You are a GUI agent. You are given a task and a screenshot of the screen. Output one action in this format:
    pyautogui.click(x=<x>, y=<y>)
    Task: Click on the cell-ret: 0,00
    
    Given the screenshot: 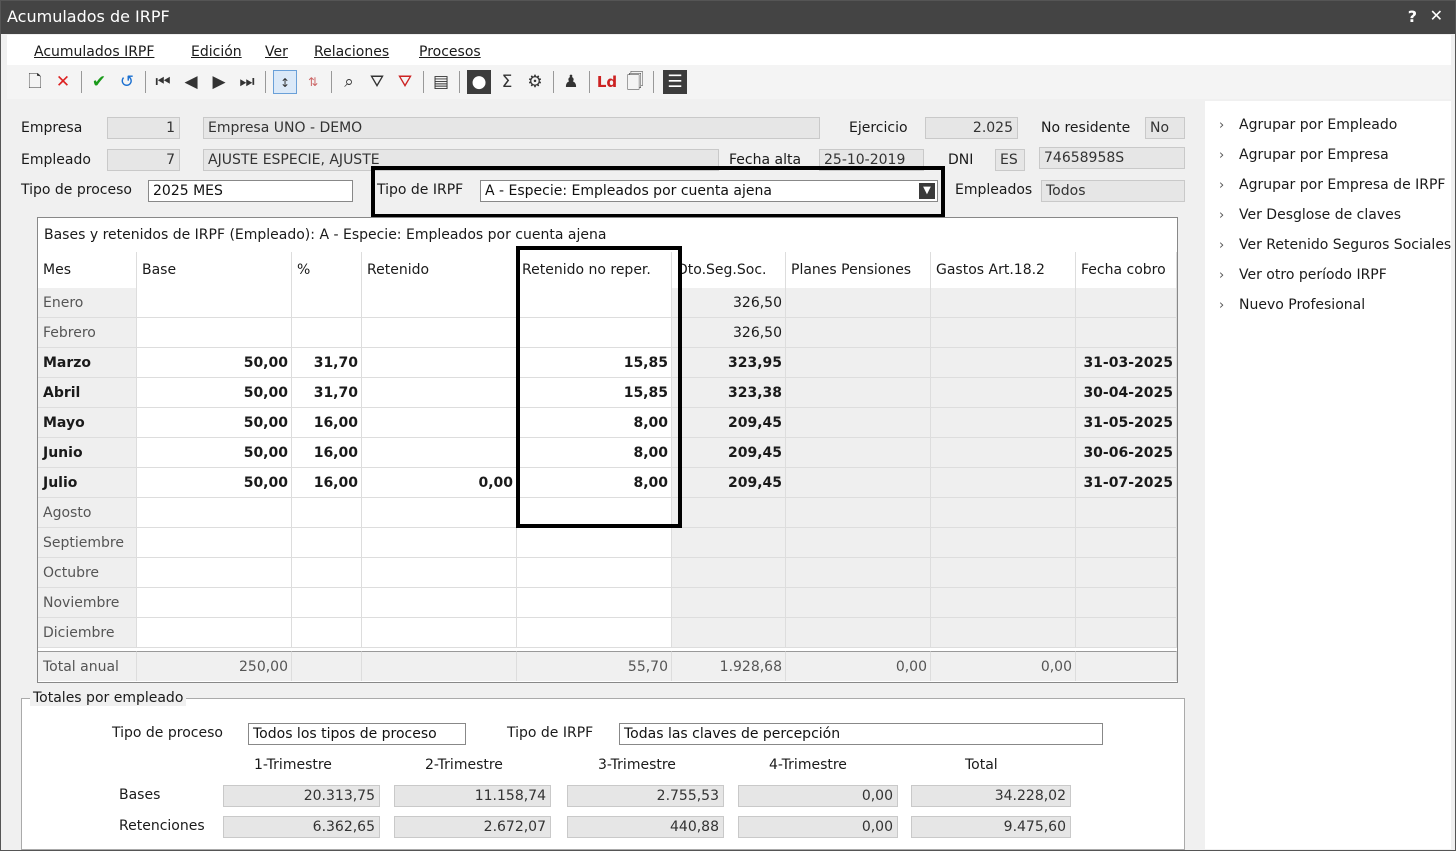 What is the action you would take?
    pyautogui.click(x=439, y=483)
    